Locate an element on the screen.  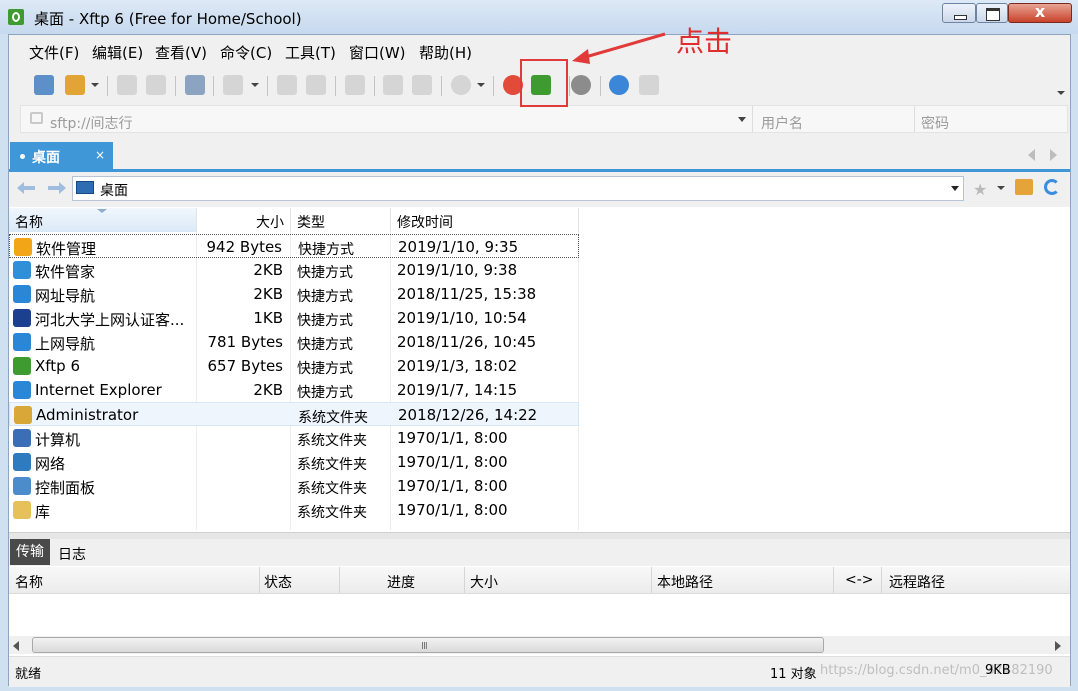
star-icon: ★ is located at coordinates (980, 189).